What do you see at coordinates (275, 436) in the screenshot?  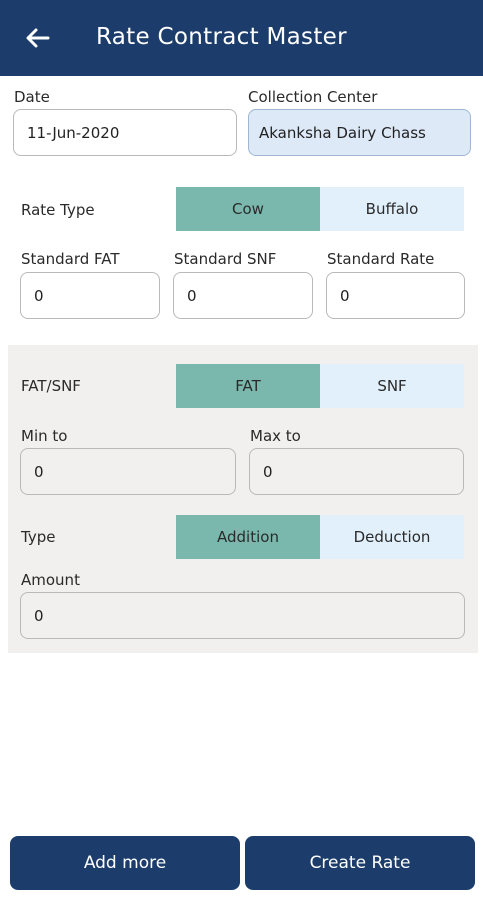 I see `max-to-label: Max to` at bounding box center [275, 436].